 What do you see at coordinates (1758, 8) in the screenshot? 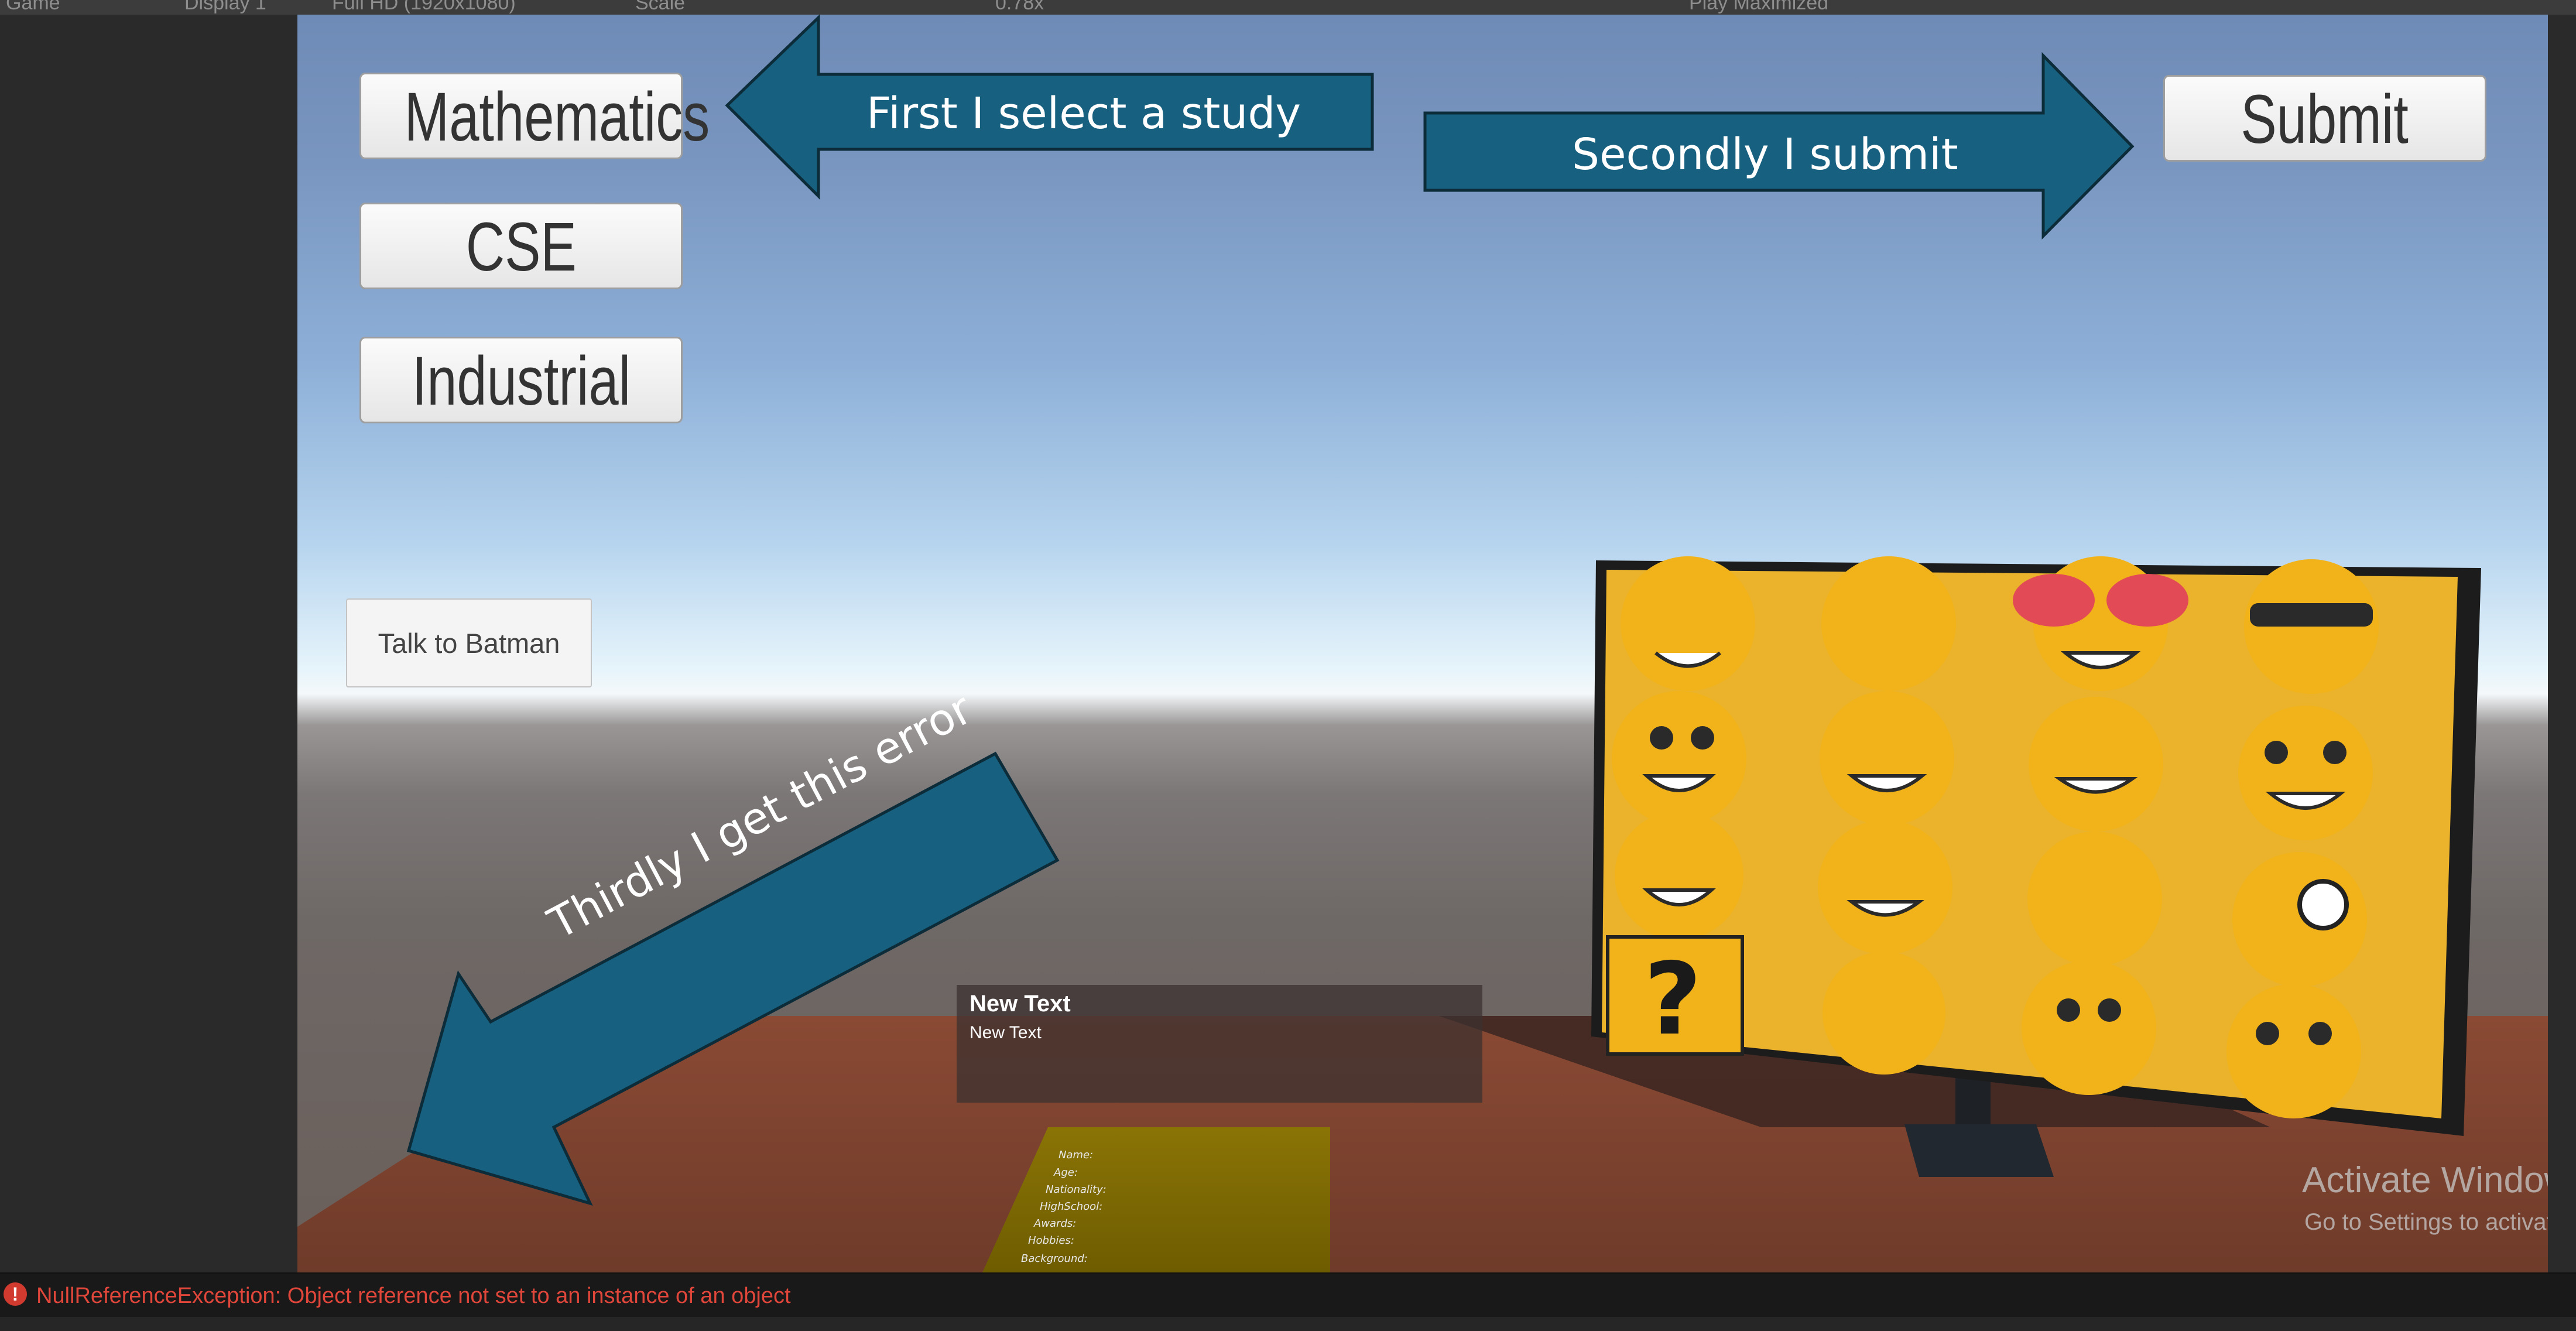
I see `play-maximized-toggle: Play Maximized` at bounding box center [1758, 8].